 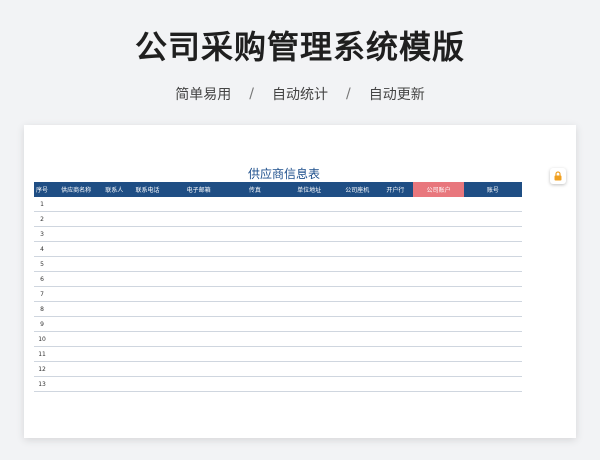 I want to click on row-index-cell: 9, so click(x=42, y=324).